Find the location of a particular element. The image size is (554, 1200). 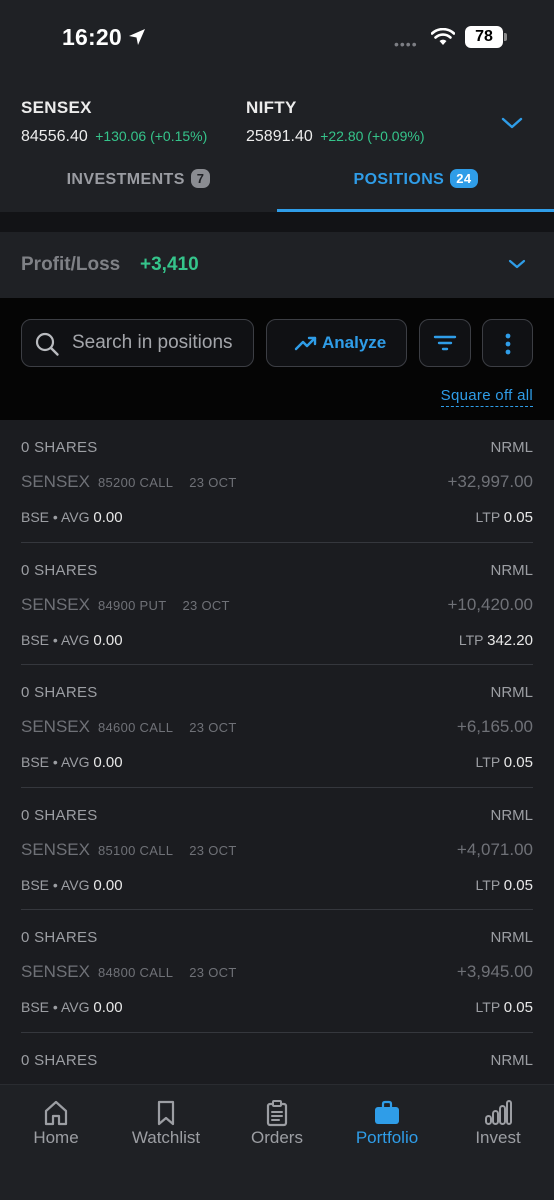

nav-orders: Orders is located at coordinates (277, 1120).